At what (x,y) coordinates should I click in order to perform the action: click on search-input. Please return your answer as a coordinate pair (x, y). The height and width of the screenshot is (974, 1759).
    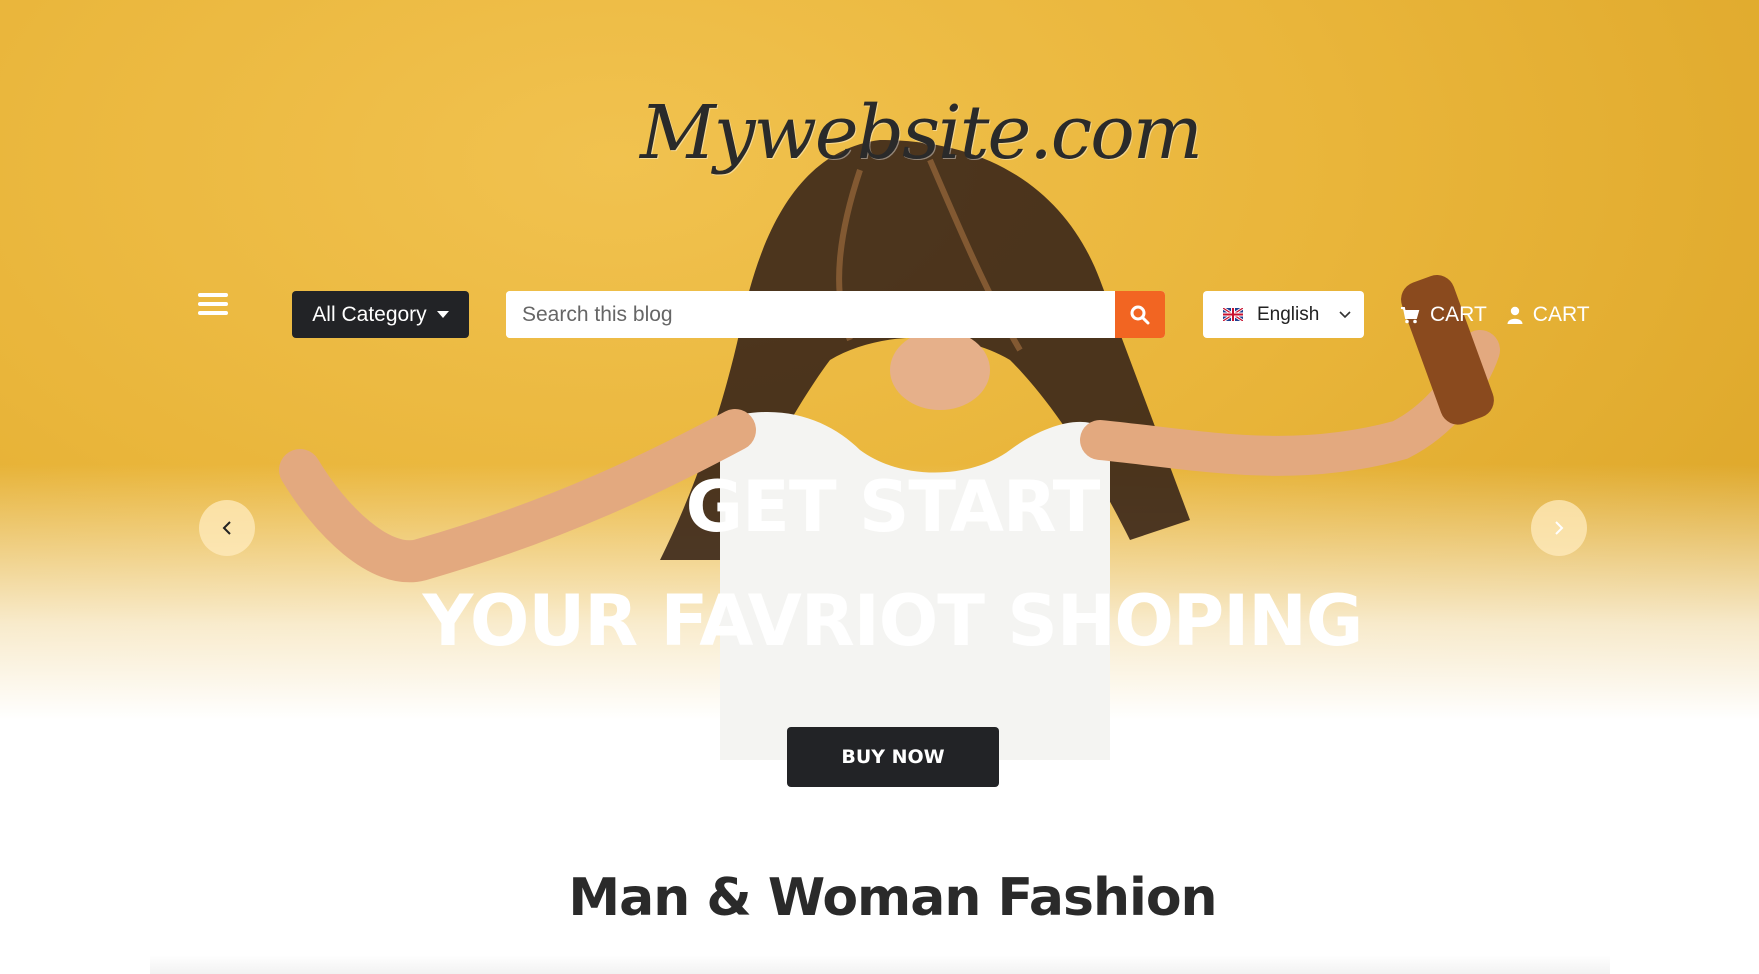
    Looking at the image, I should click on (810, 314).